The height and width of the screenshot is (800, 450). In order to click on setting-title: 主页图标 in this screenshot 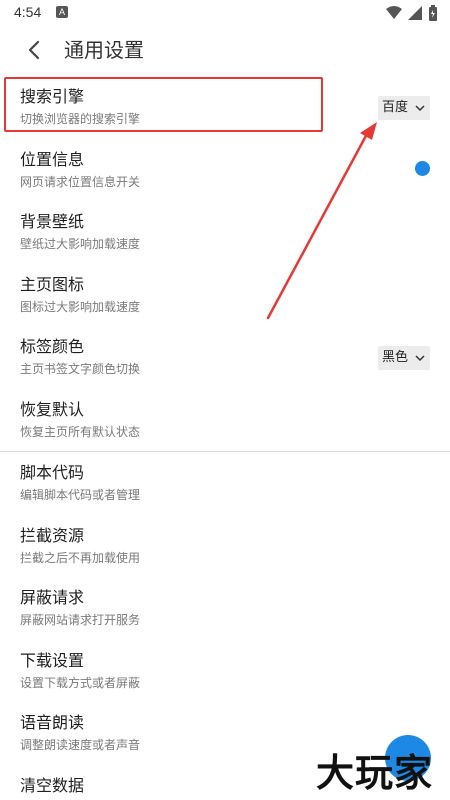, I will do `click(52, 284)`.